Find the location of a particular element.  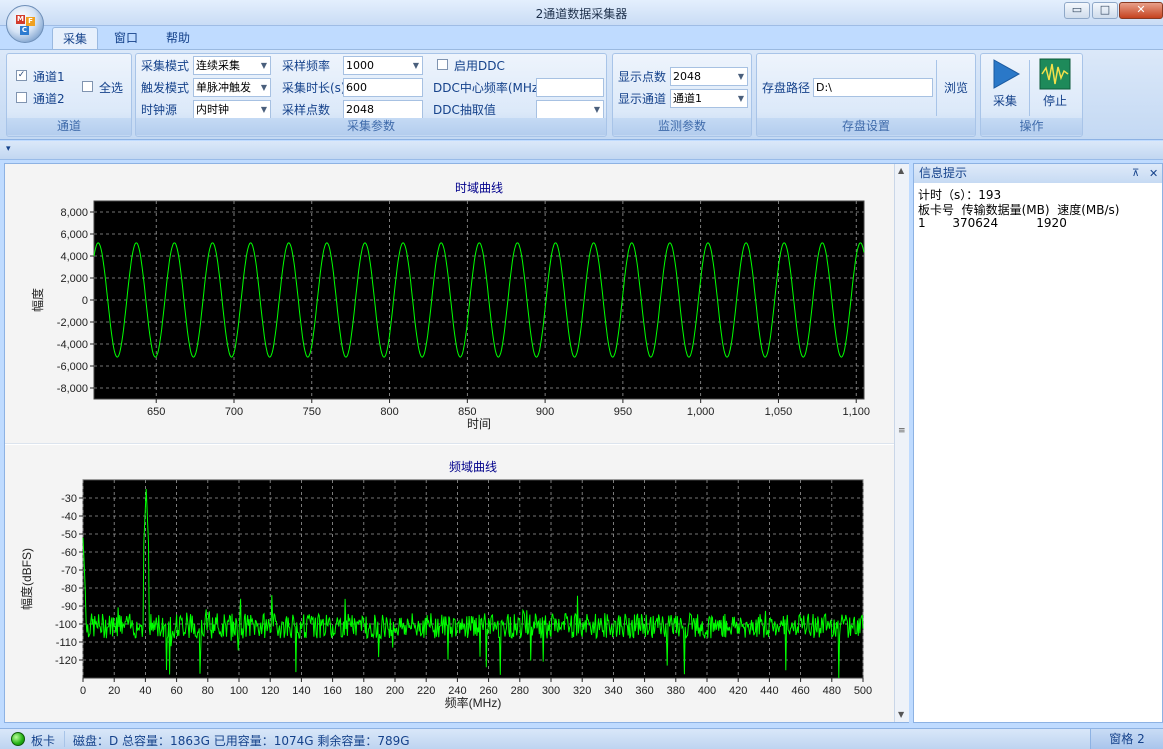

time-y-axis-label: 幅度 is located at coordinates (37, 300).